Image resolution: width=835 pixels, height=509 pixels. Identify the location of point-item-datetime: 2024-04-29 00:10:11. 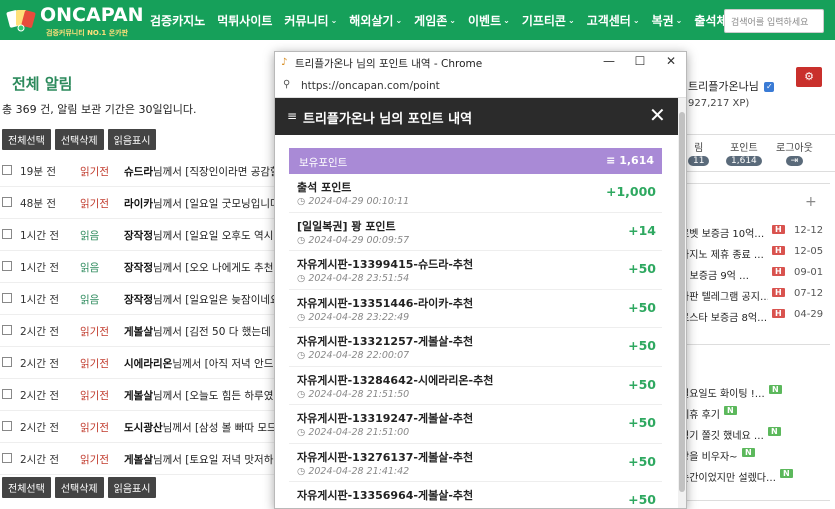
(359, 201).